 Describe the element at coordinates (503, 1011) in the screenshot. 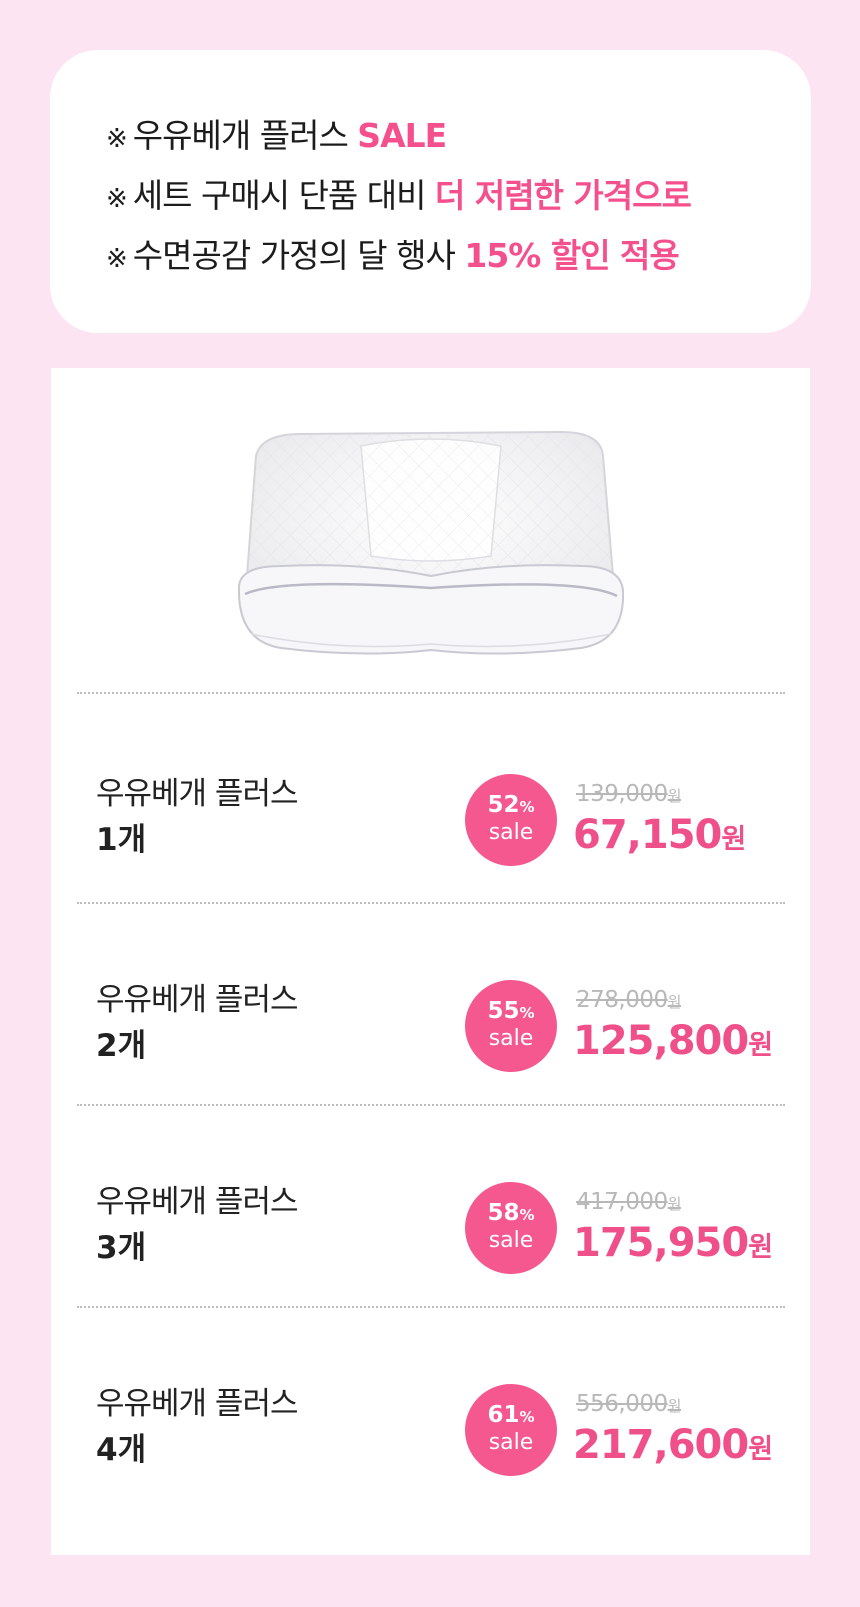

I see `discount-value: 55` at that location.